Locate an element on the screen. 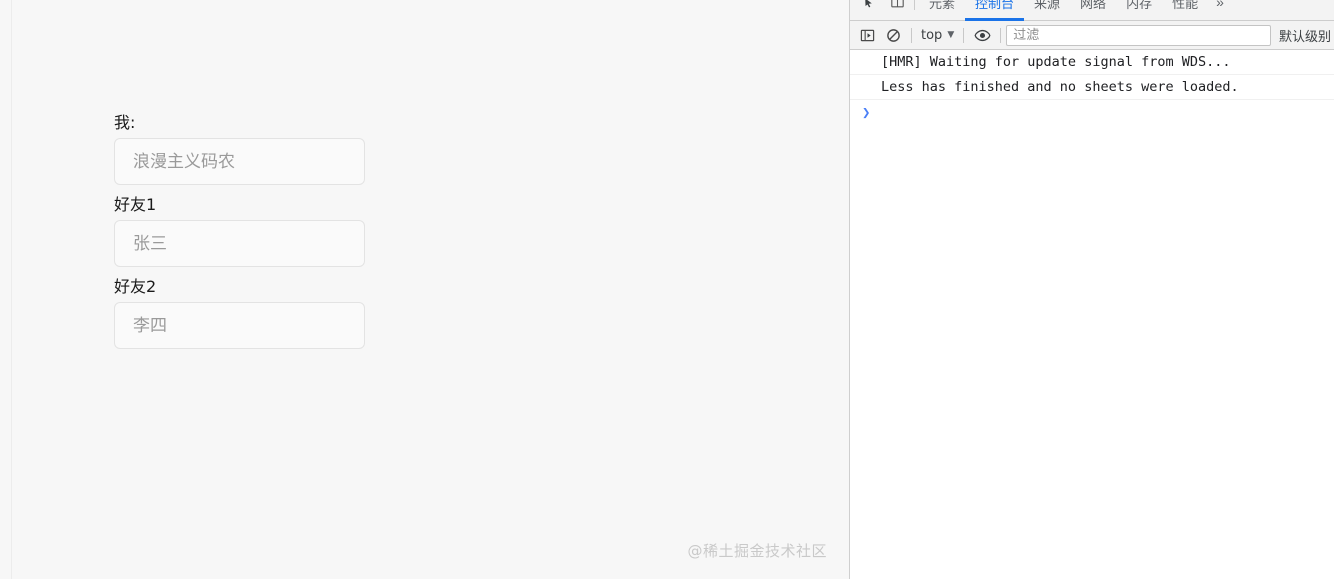 Image resolution: width=1334 pixels, height=579 pixels. tab-memory: 内存 is located at coordinates (1139, 10).